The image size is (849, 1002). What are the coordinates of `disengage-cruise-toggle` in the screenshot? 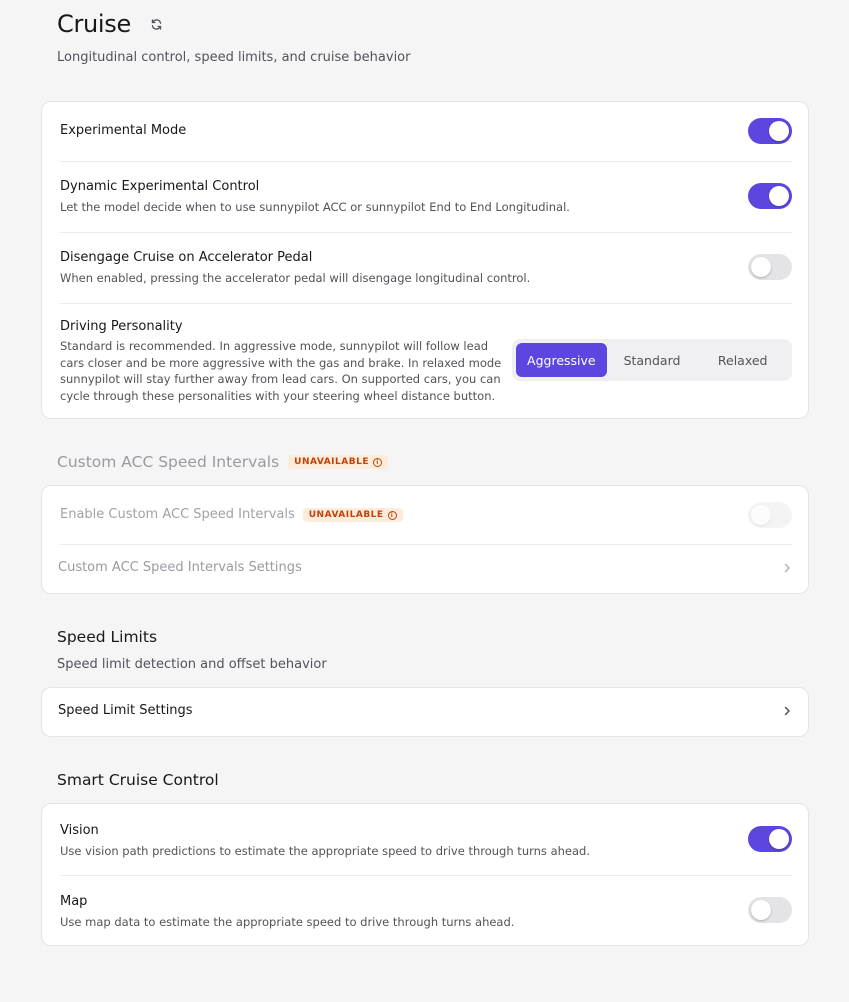 It's located at (770, 267).